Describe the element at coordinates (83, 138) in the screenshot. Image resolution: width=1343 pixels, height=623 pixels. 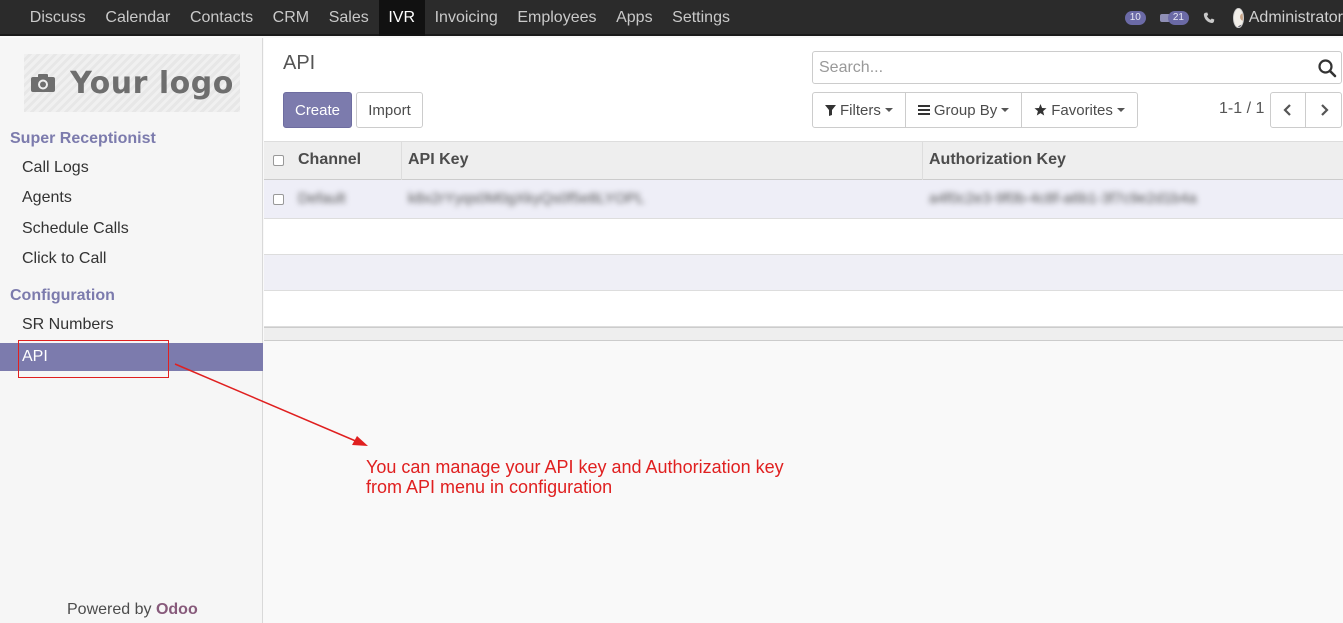
I see `section-title-super-receptionist: Super Receptionist` at that location.